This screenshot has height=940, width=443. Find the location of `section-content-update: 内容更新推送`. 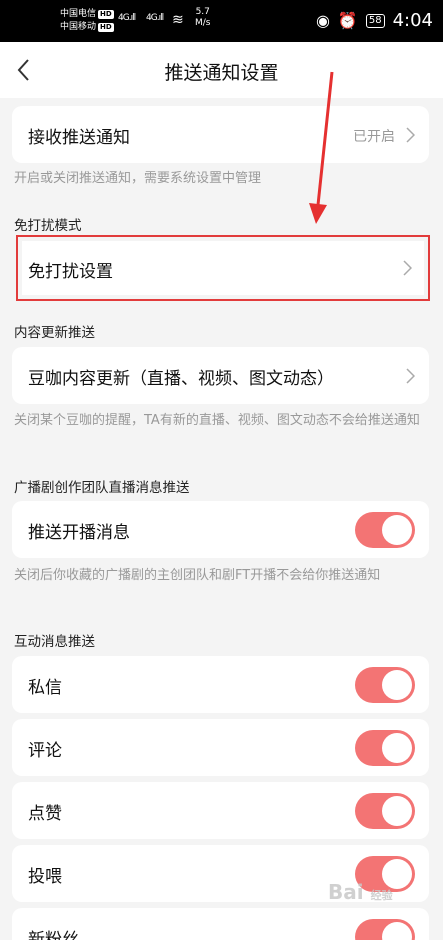

section-content-update: 内容更新推送 is located at coordinates (54, 333).